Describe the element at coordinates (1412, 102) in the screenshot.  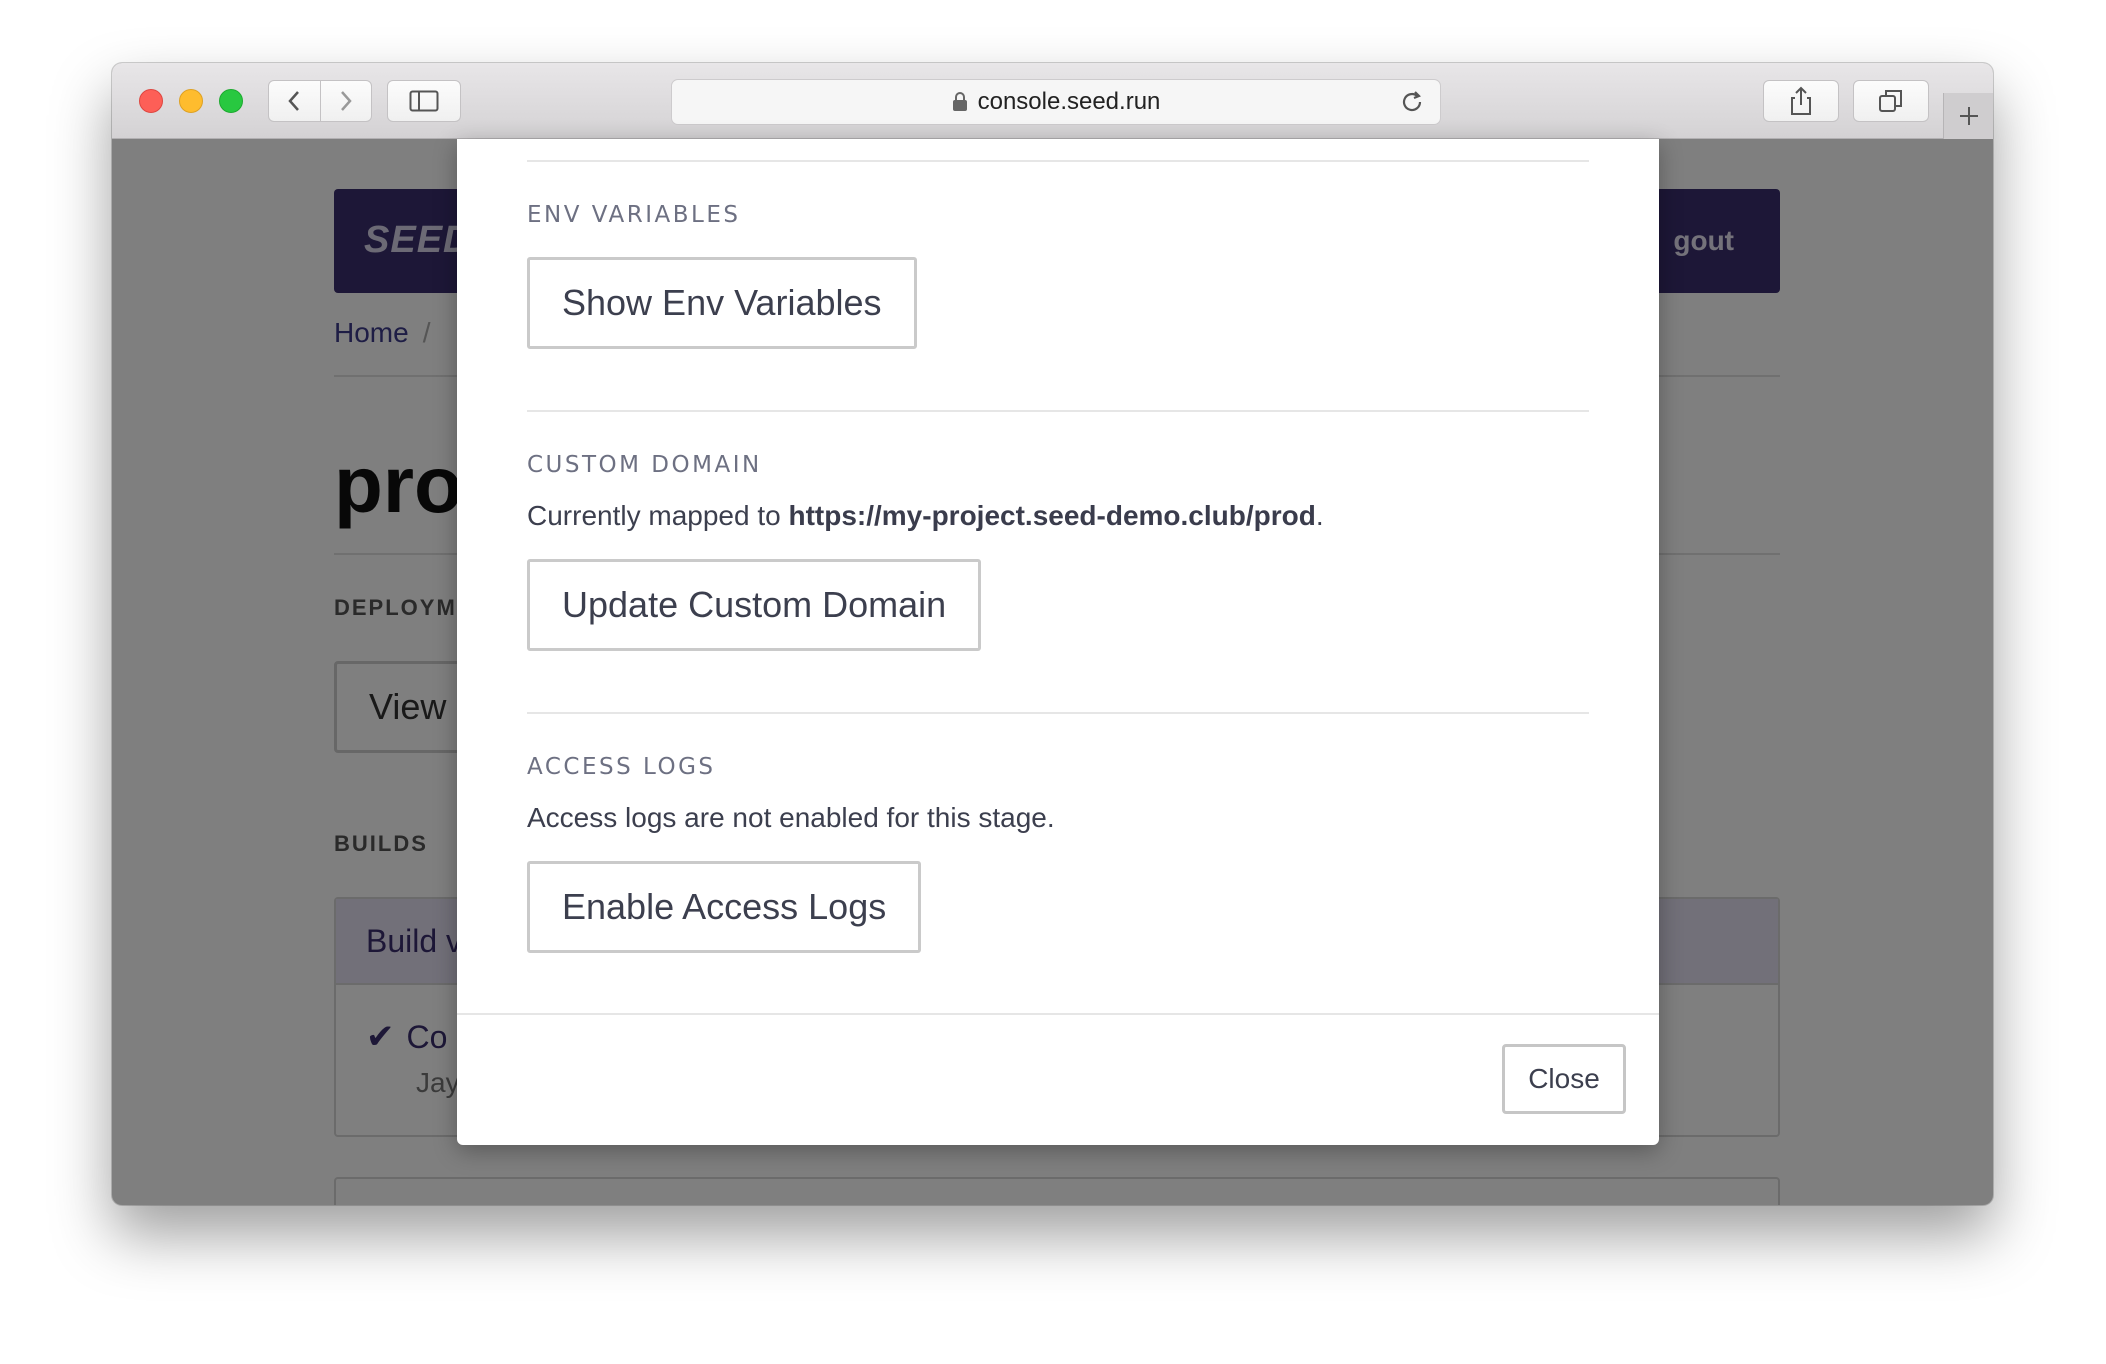
I see `reload-icon` at that location.